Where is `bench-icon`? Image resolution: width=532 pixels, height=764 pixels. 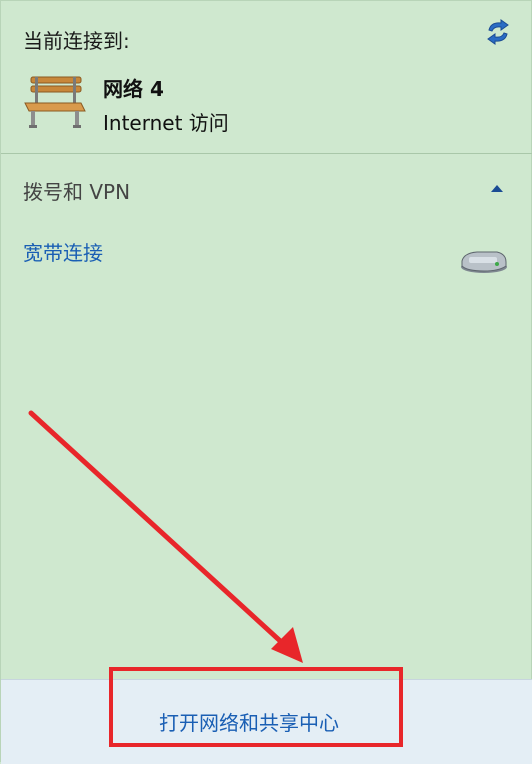 bench-icon is located at coordinates (55, 102).